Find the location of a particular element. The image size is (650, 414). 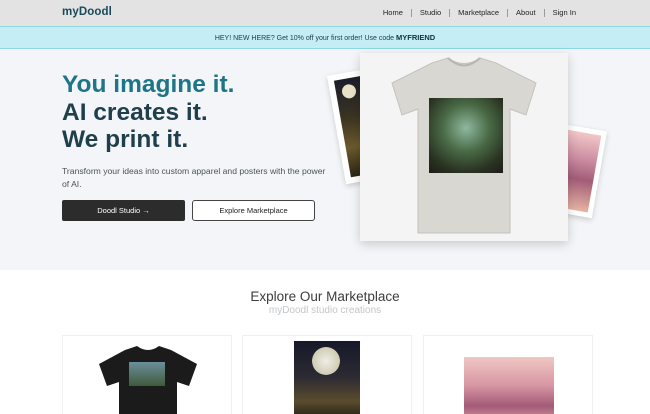

nav-marketplace: Marketplace is located at coordinates (478, 12).